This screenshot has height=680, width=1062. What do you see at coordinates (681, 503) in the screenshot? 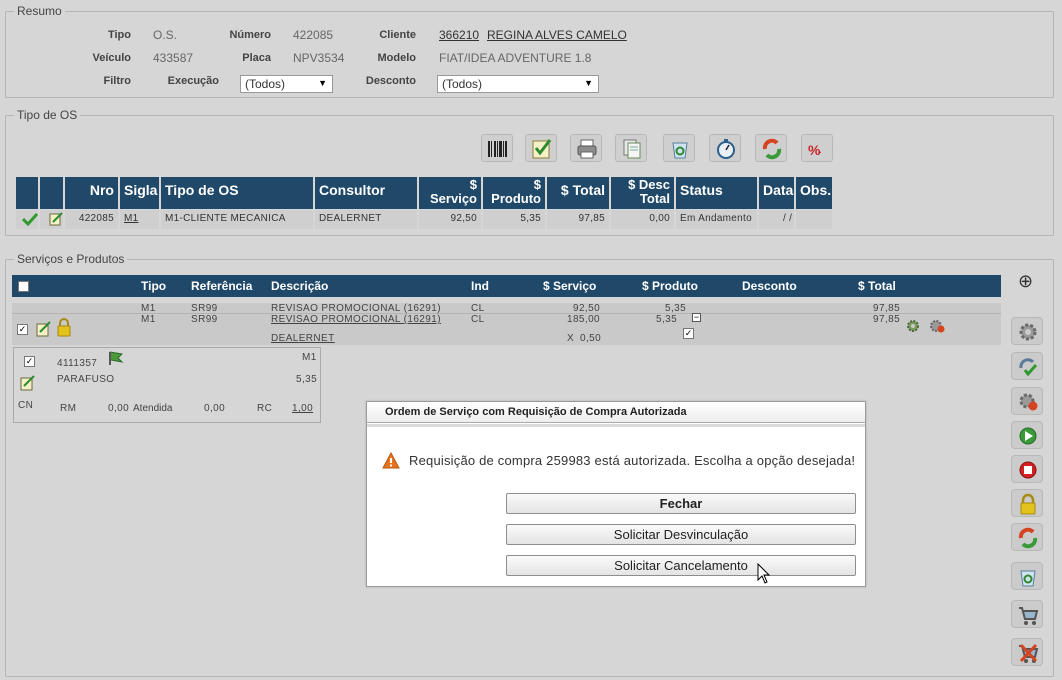
I see `close-button: Fechar` at bounding box center [681, 503].